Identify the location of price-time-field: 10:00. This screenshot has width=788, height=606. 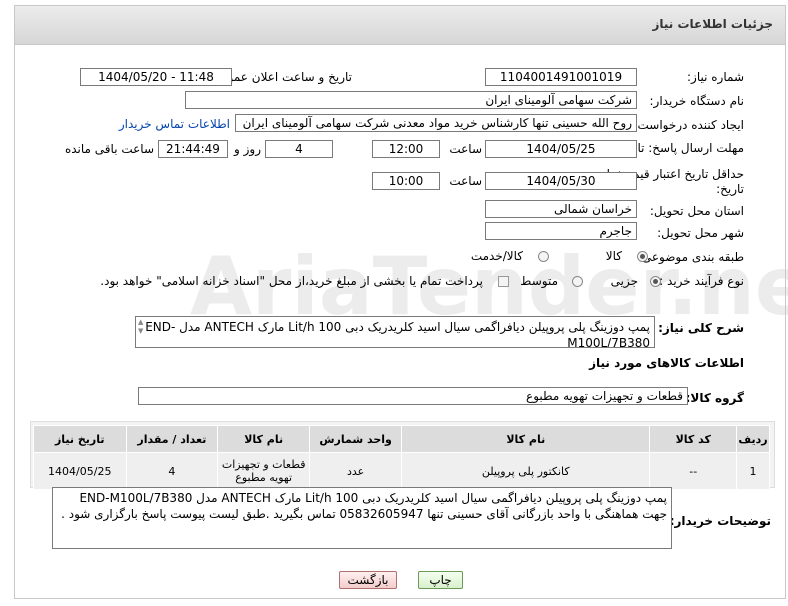
(406, 181).